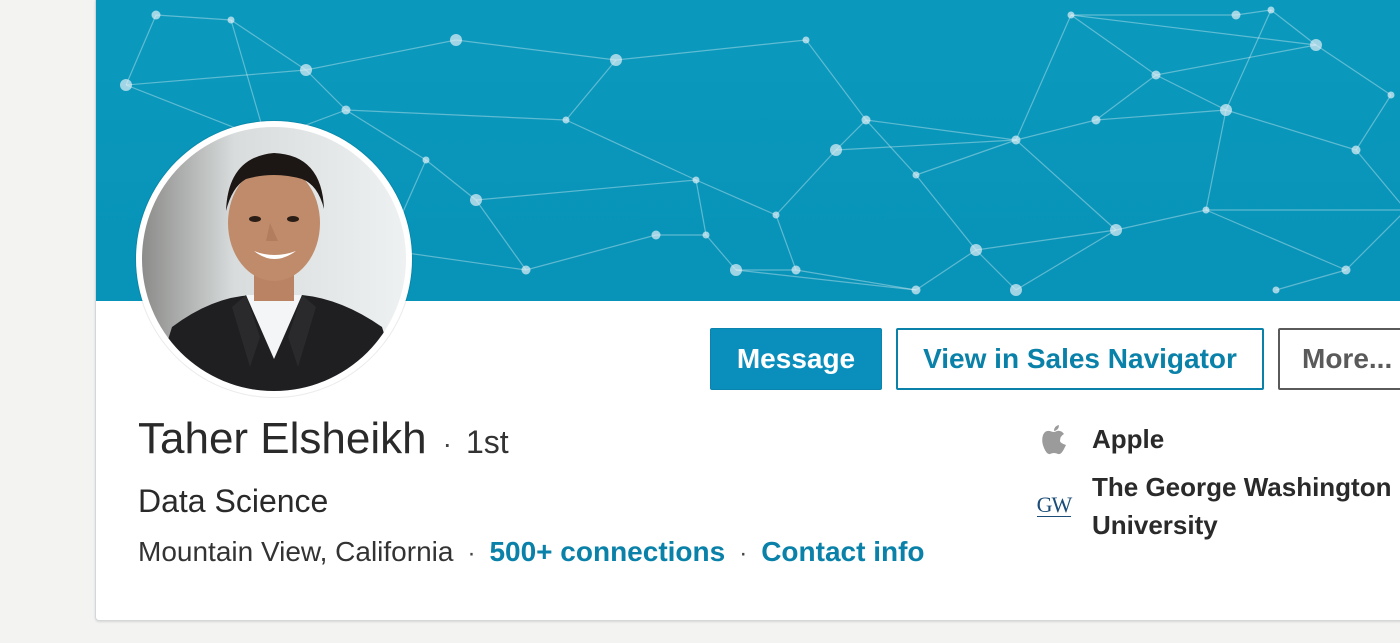 The image size is (1400, 643). I want to click on contact-info-link: Contact info, so click(842, 552).